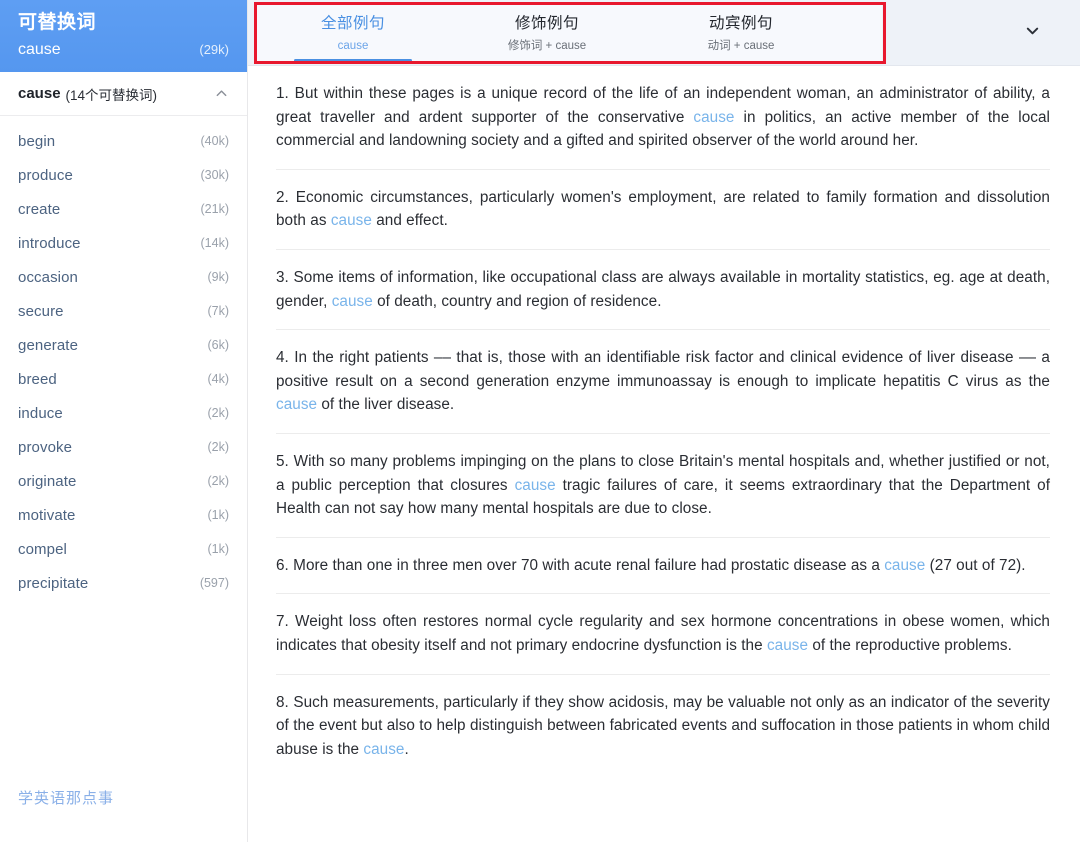 The image size is (1080, 842). I want to click on tab-label: 动宾例句, so click(740, 23).